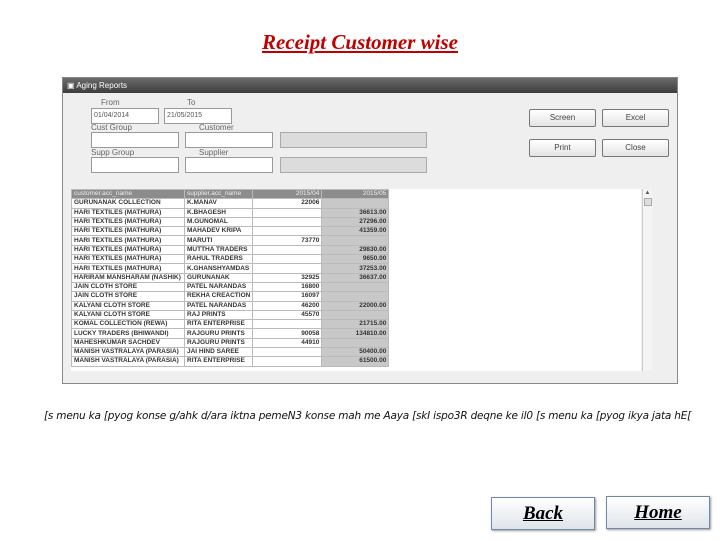  Describe the element at coordinates (229, 165) in the screenshot. I see `supplier-input` at that location.